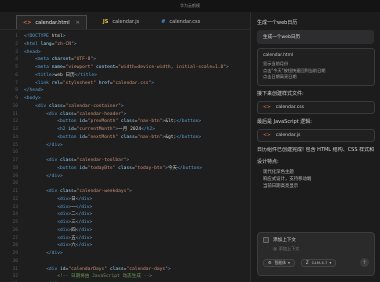 Image resolution: width=380 pixels, height=282 pixels. What do you see at coordinates (318, 262) in the screenshot?
I see `model-selector: Z GLM-4.7 ▾` at bounding box center [318, 262].